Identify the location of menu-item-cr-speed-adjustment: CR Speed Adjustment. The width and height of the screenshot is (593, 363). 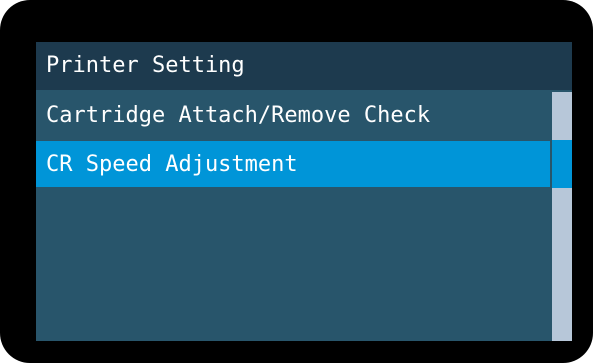
(293, 164).